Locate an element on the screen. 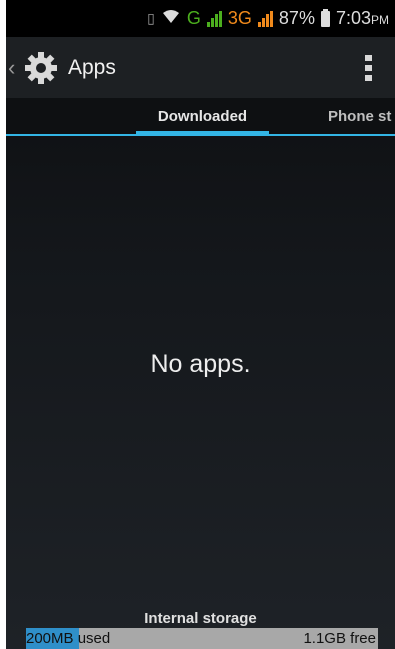  storage-used-amount: 200MB is located at coordinates (50, 638).